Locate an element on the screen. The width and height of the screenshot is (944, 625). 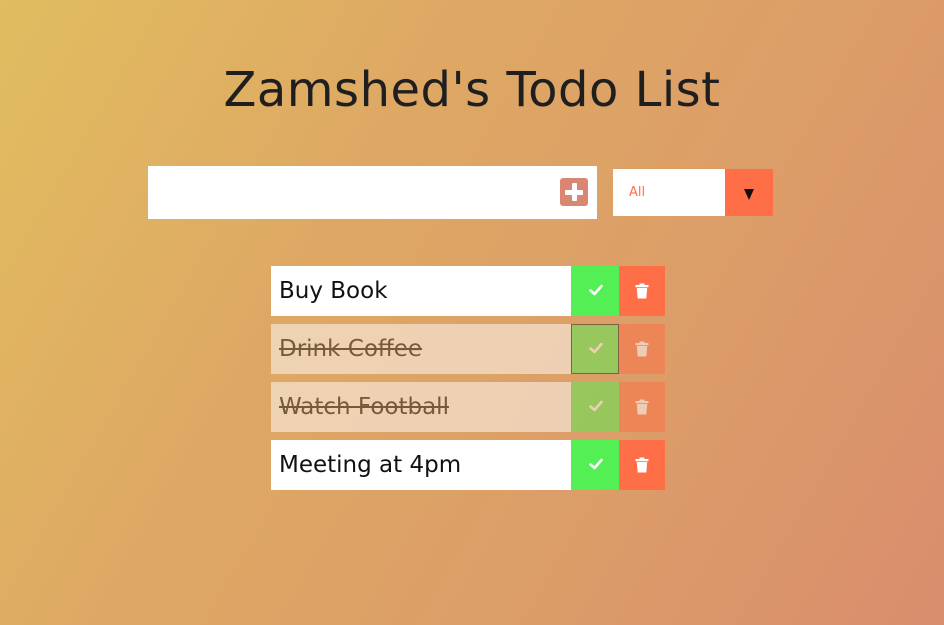
todo-item: Drink Coffee is located at coordinates (468, 349).